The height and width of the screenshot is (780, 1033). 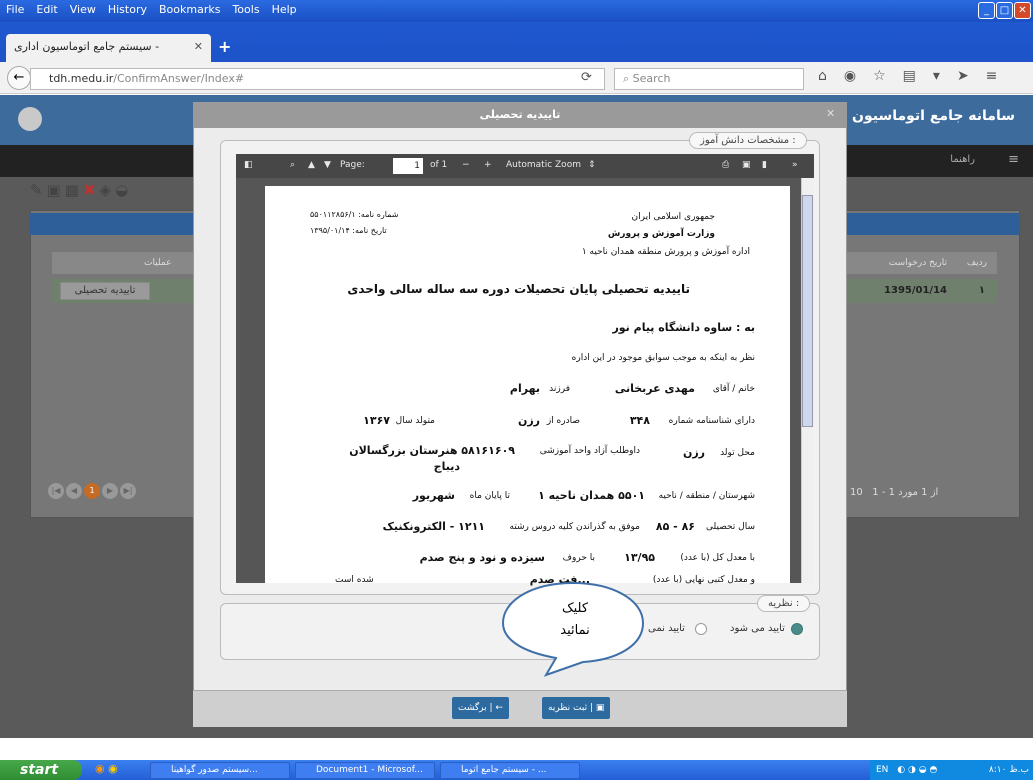 I want to click on reject-label: تایید نمی, so click(x=666, y=628).